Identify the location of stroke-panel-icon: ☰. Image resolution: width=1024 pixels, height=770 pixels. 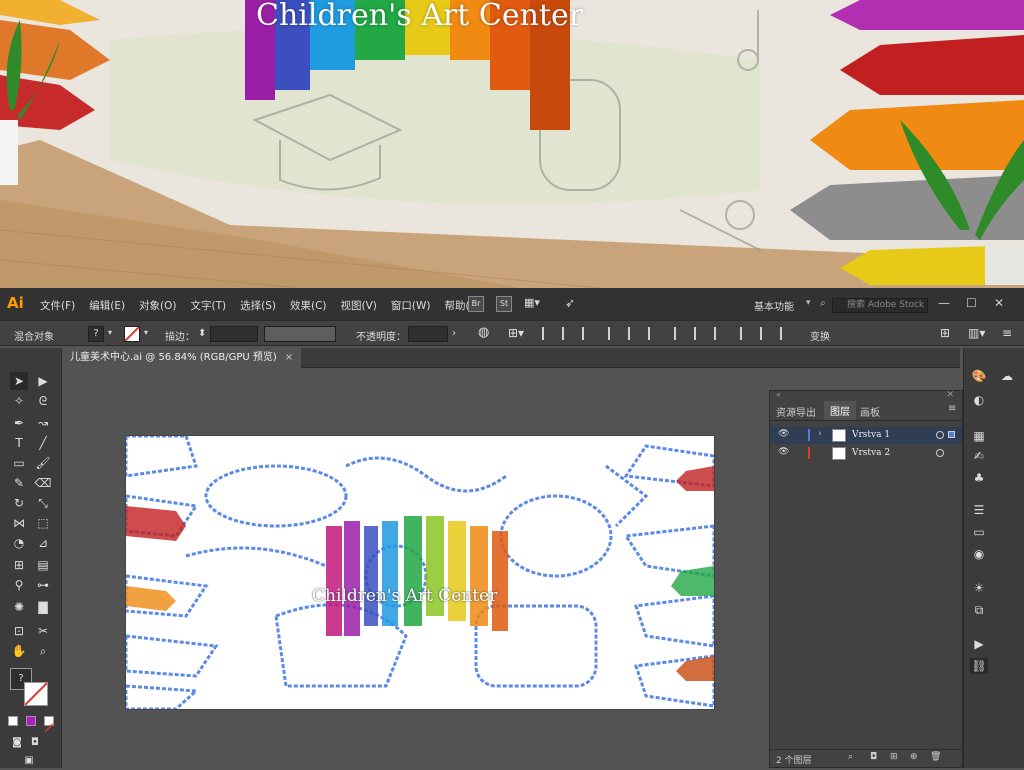
(979, 510).